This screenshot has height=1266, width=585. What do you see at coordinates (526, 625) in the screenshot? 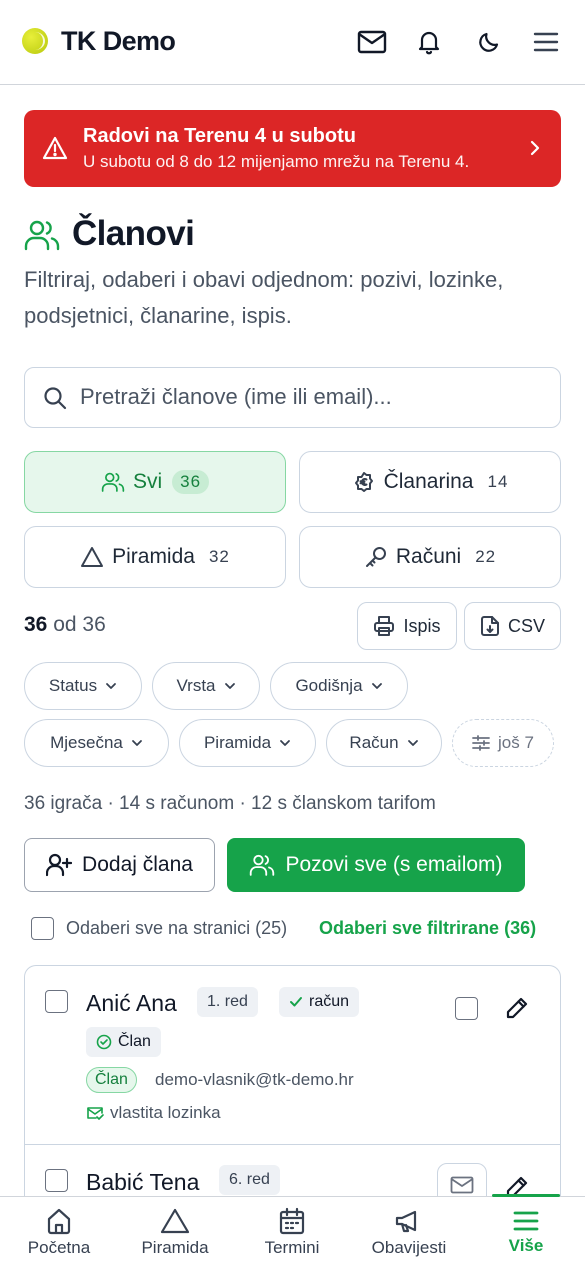
I see `csv-label: CSV` at bounding box center [526, 625].